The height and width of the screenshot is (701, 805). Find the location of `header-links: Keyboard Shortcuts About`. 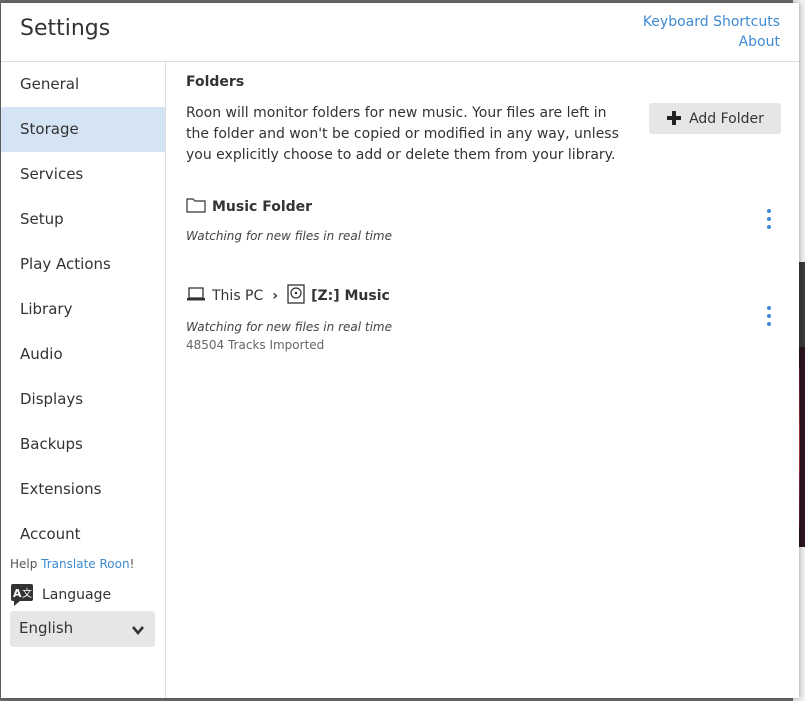

header-links: Keyboard Shortcuts About is located at coordinates (711, 32).